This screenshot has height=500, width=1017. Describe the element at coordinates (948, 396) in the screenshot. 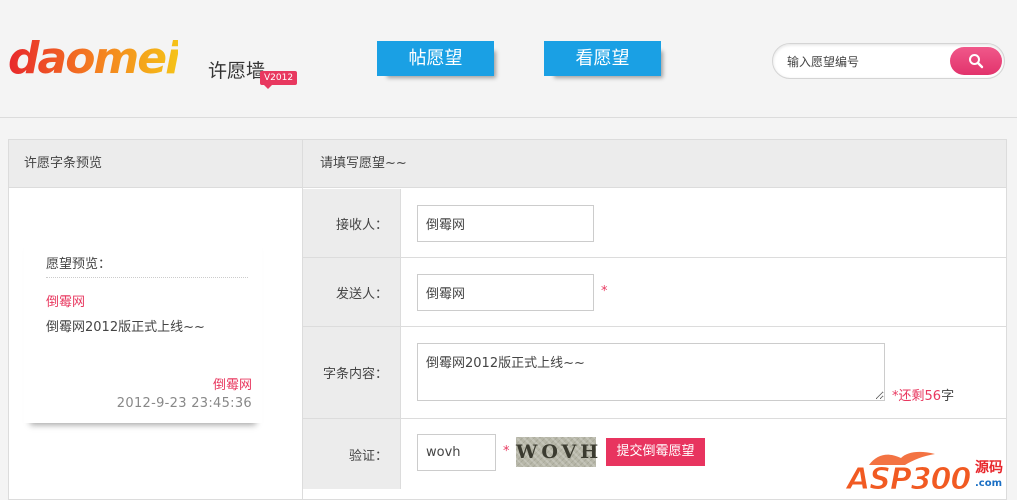

I see `remain-suffix: 字` at that location.